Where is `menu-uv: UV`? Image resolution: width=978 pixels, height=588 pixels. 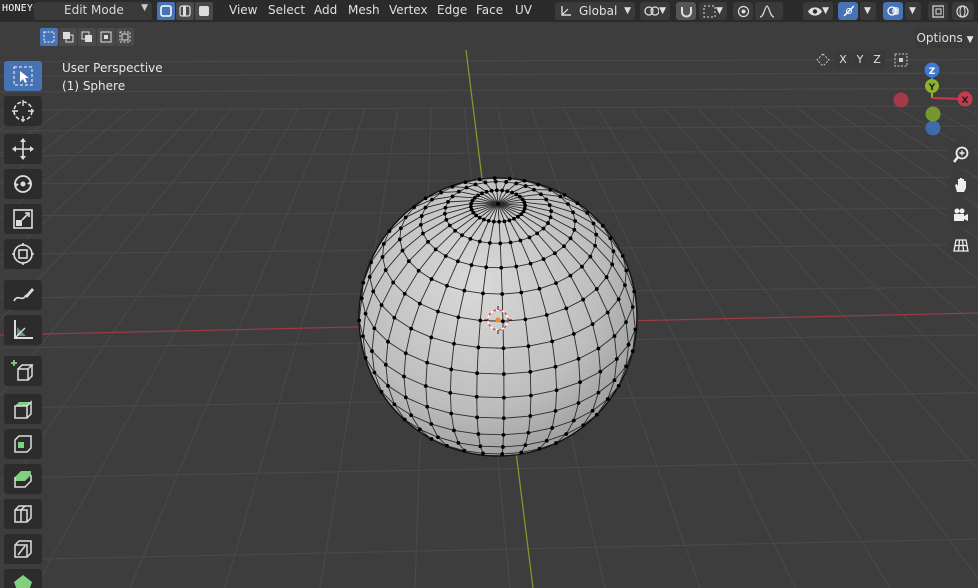
menu-uv: UV is located at coordinates (523, 10).